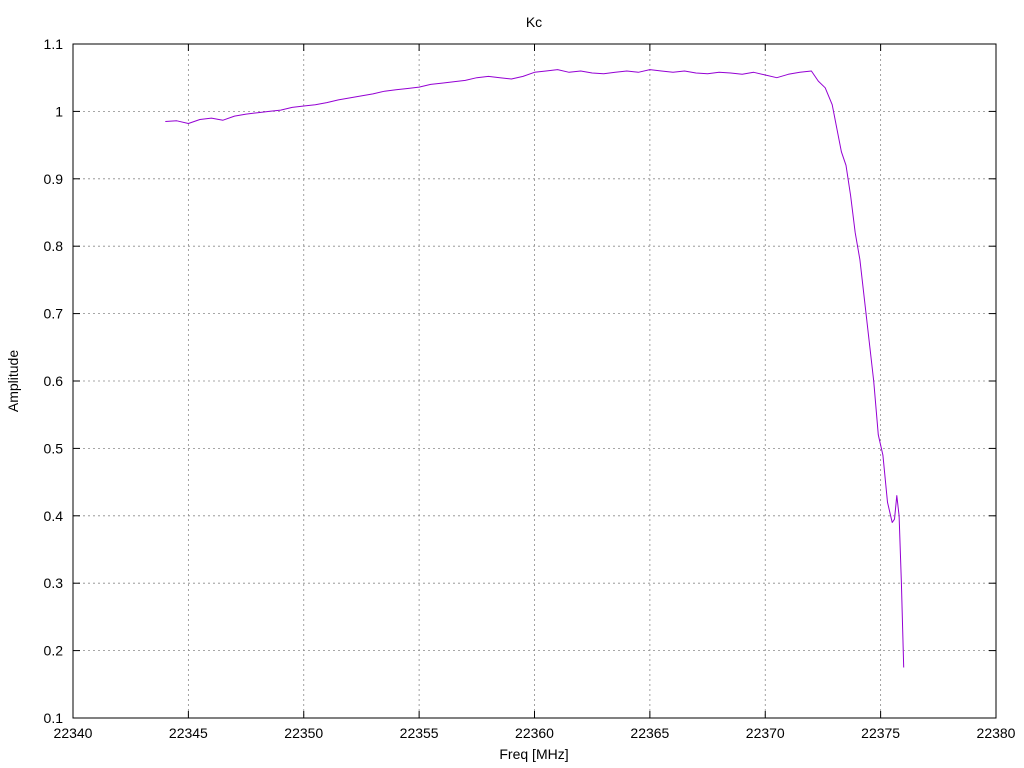  What do you see at coordinates (419, 733) in the screenshot?
I see `x-tick-label: 22355` at bounding box center [419, 733].